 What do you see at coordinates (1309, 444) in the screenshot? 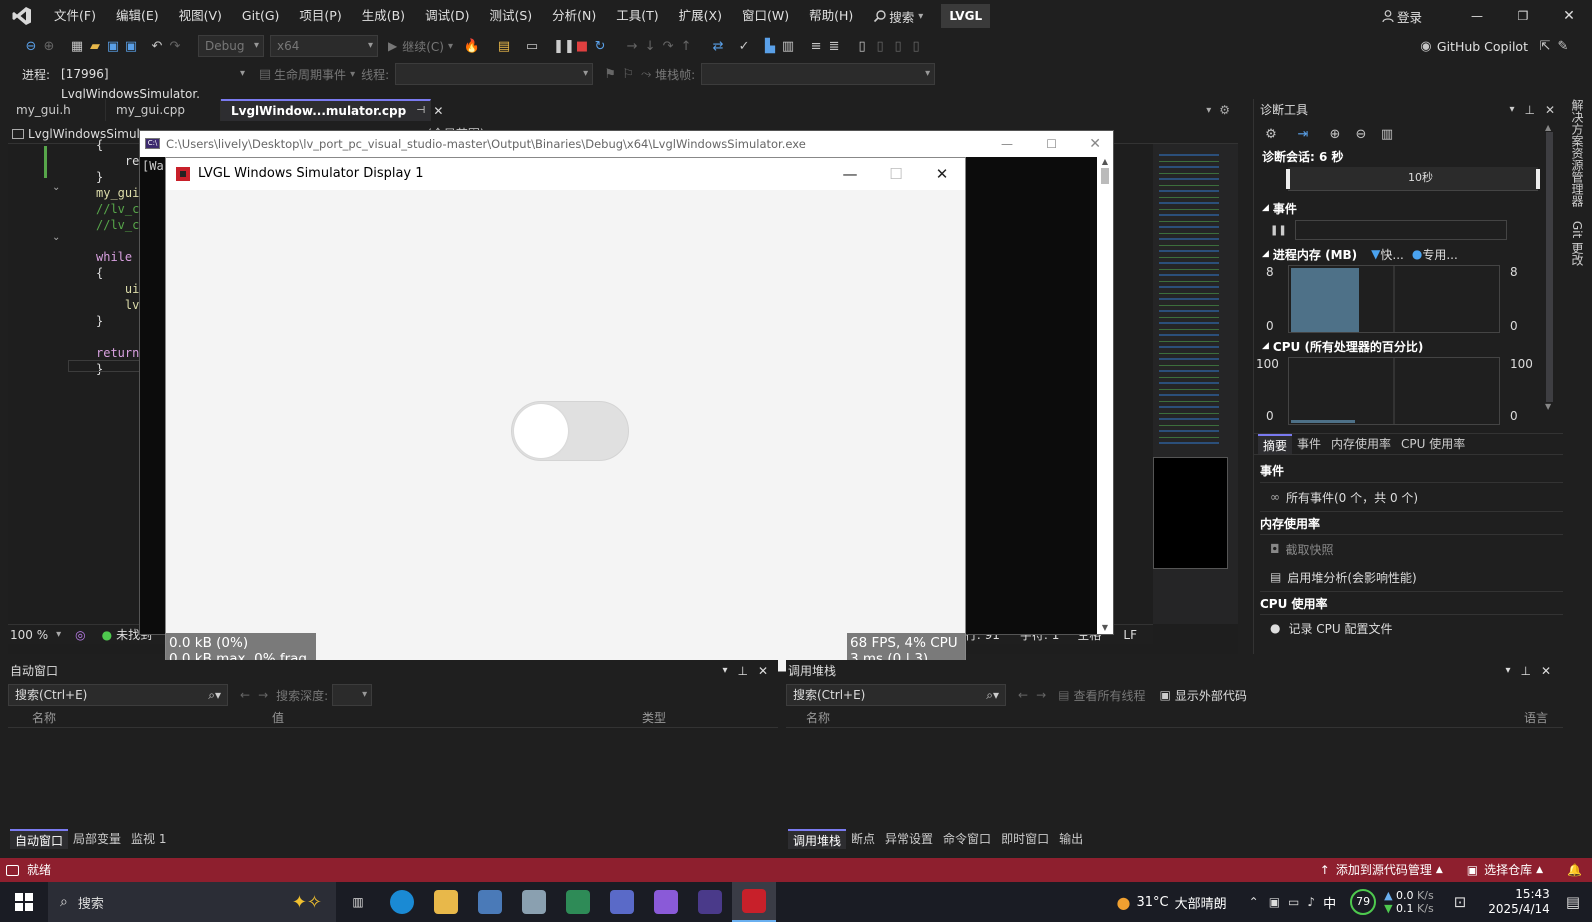
I see `tab-events: 事件` at bounding box center [1309, 444].